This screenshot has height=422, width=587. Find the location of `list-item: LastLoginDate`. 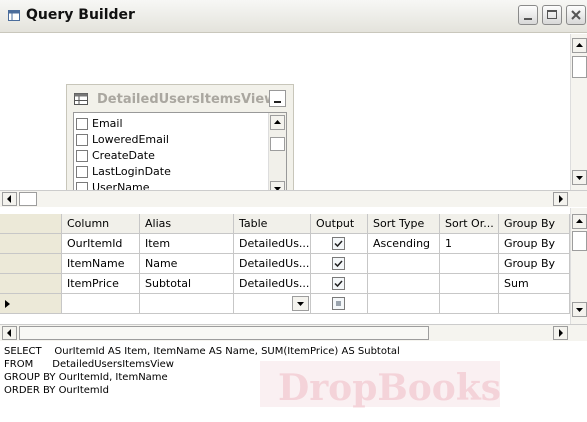

list-item: LastLoginDate is located at coordinates (172, 172).